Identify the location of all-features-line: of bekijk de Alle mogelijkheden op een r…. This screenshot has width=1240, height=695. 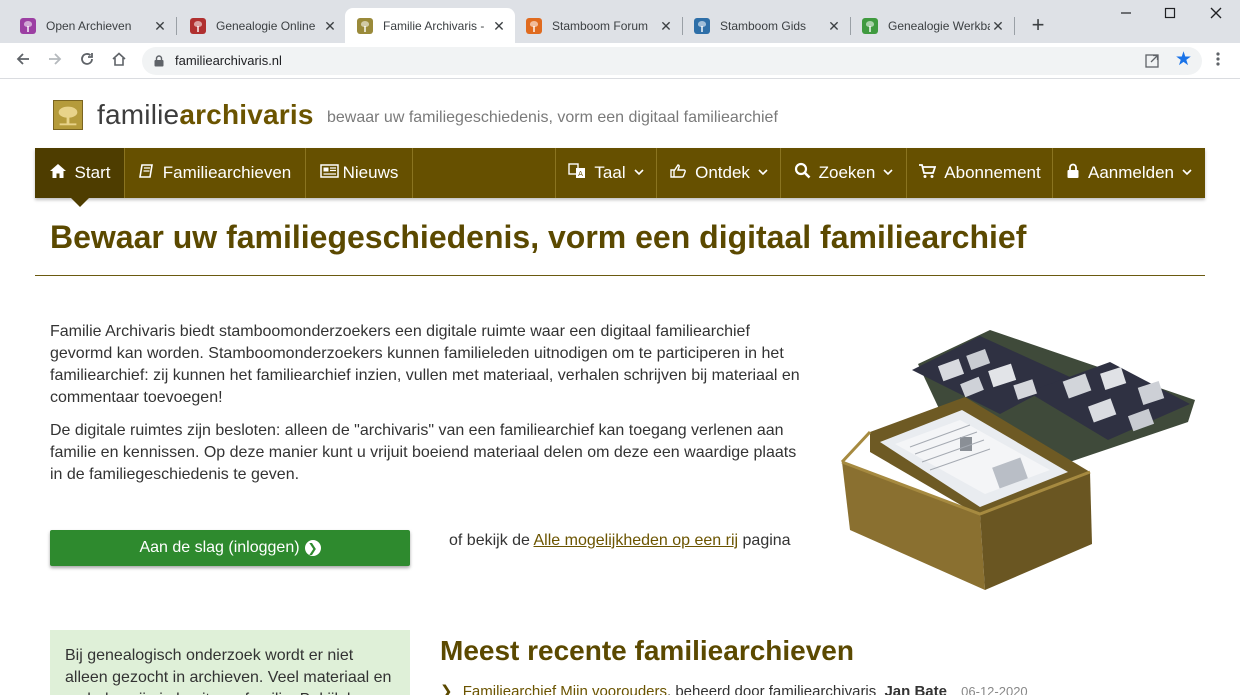
(620, 541).